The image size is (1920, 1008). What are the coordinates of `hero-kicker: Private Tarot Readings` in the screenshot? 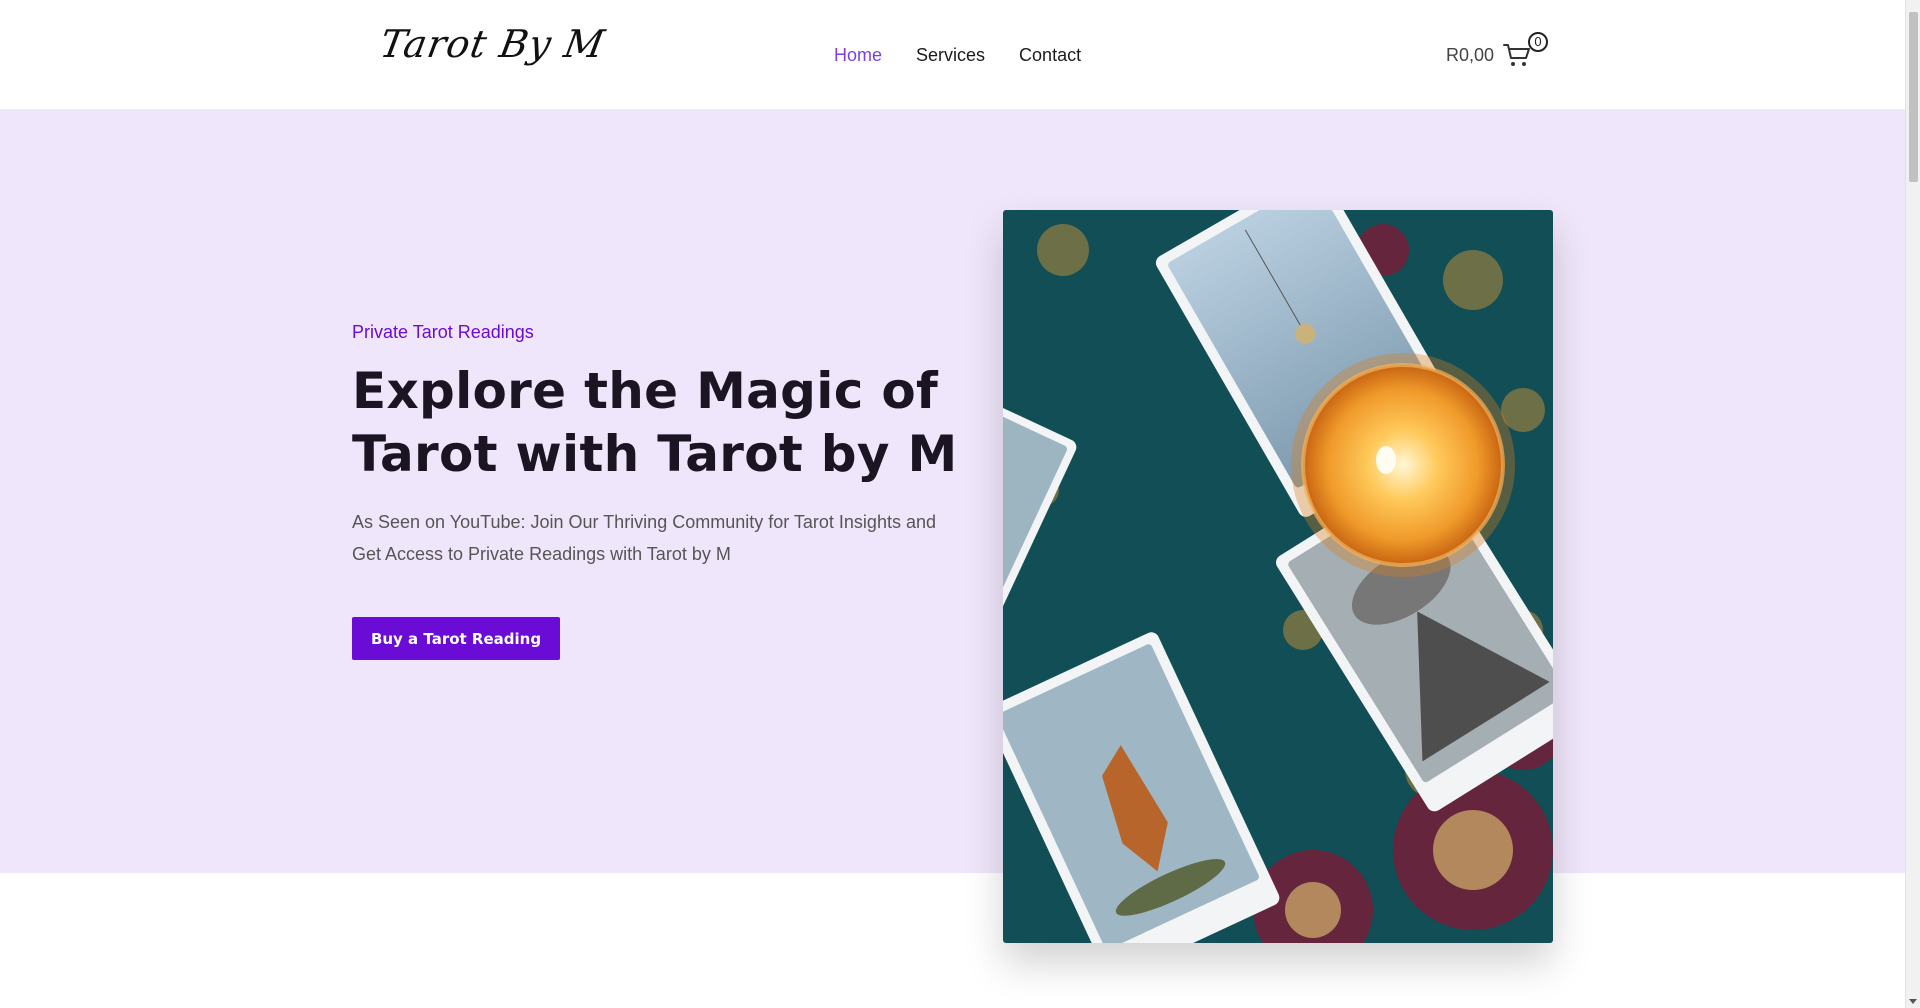 It's located at (443, 332).